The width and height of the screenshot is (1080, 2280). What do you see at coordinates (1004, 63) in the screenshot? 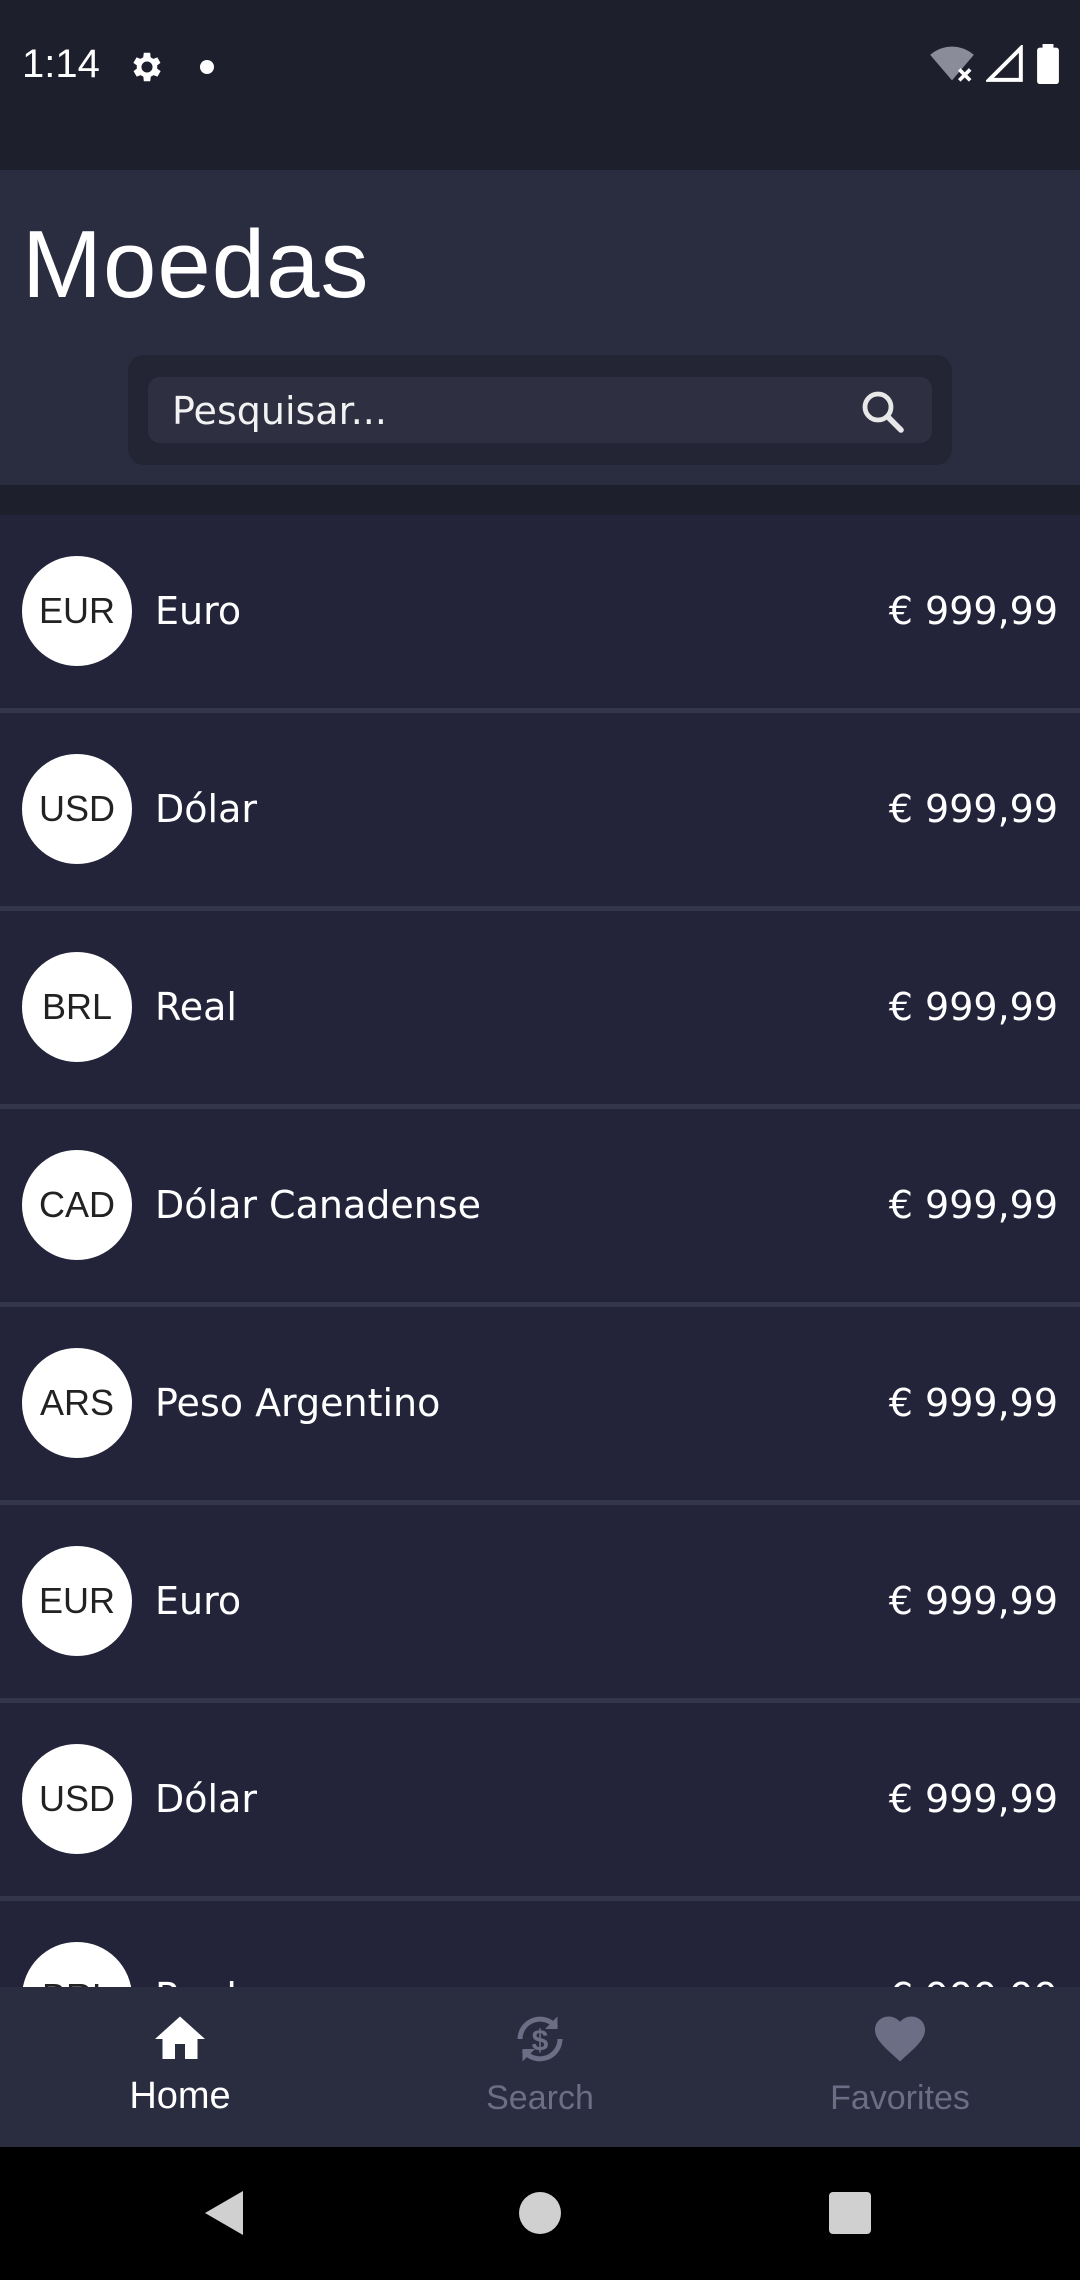
I see `signal-icon` at bounding box center [1004, 63].